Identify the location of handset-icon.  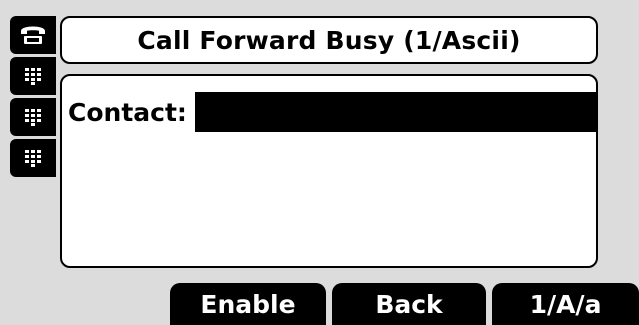
(33, 35).